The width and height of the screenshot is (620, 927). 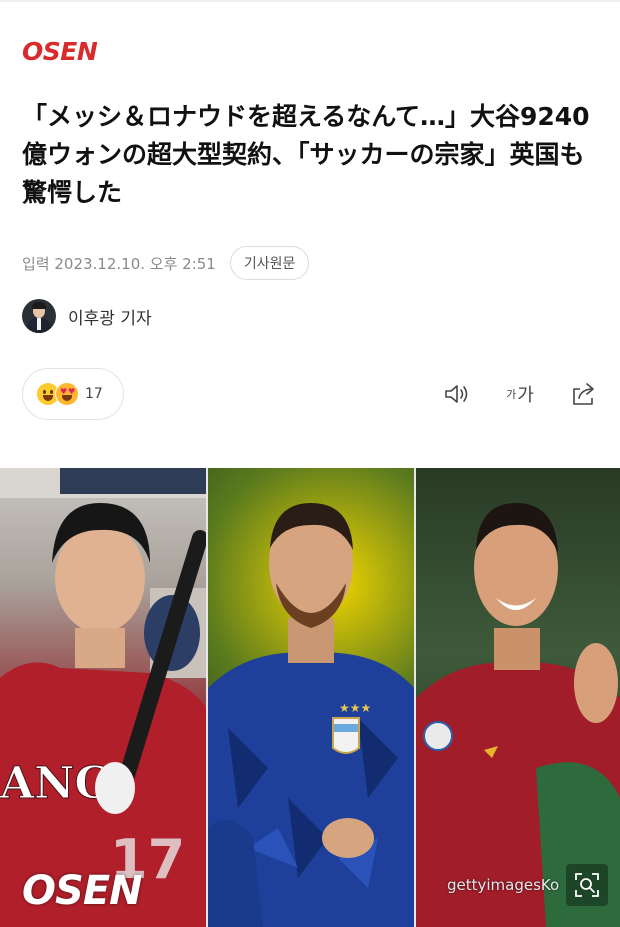 I want to click on reaction-button: ♥ ♥ 17, so click(x=73, y=394).